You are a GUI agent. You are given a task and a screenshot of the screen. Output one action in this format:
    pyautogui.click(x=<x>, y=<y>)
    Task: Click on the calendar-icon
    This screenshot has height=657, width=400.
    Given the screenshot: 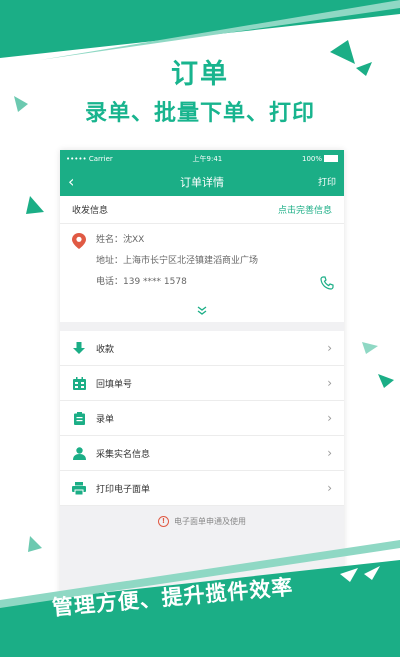 What is the action you would take?
    pyautogui.click(x=79, y=383)
    